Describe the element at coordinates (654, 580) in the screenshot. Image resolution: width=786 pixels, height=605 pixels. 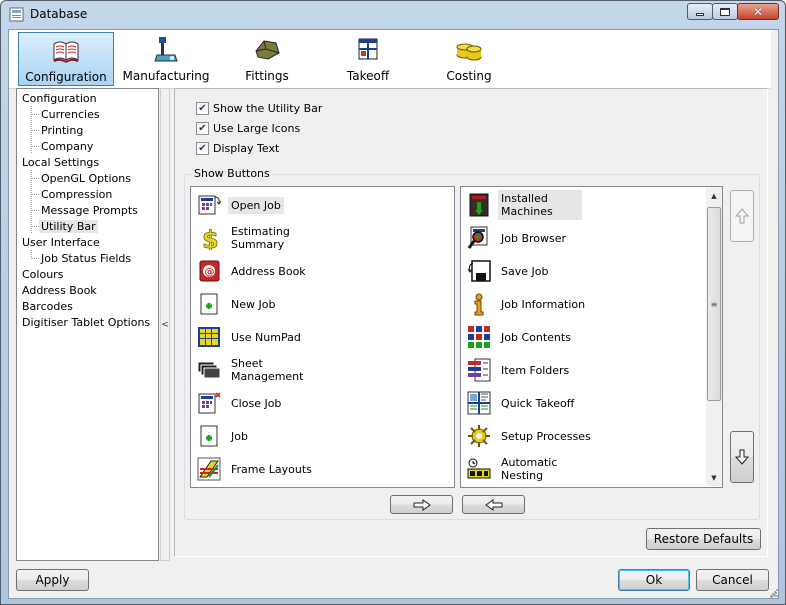
I see `ok-button: Ok` at that location.